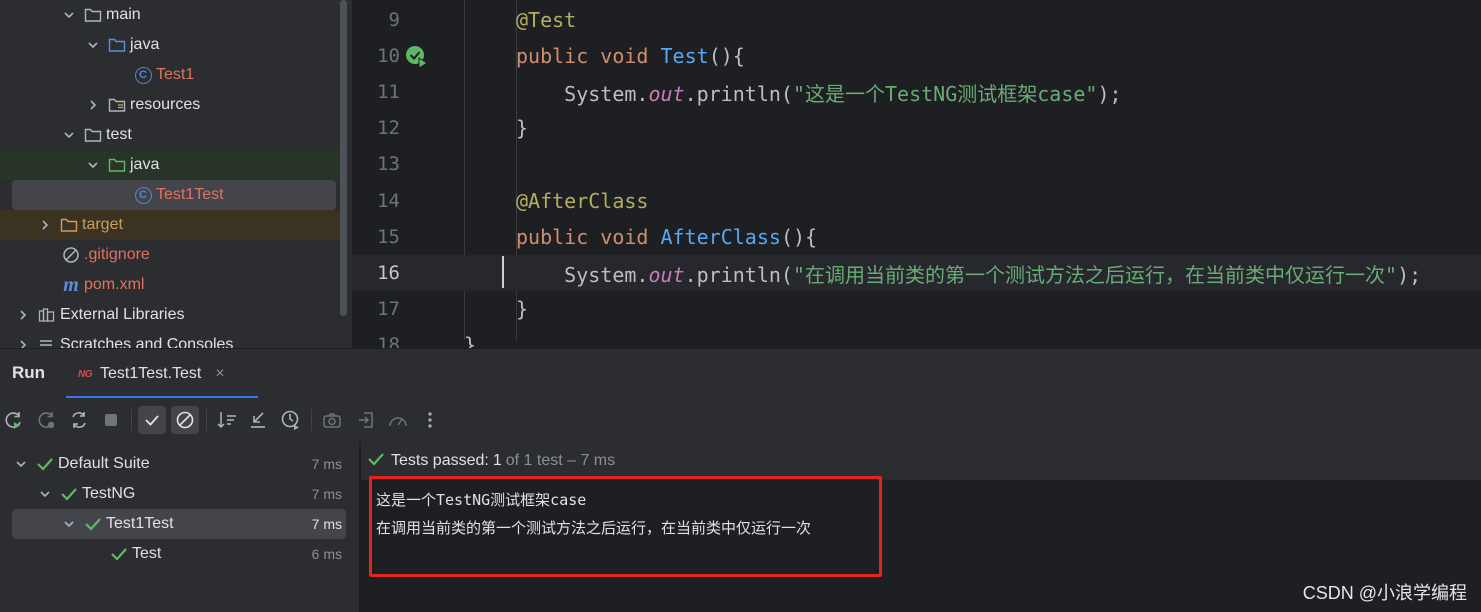 The height and width of the screenshot is (612, 1481). Describe the element at coordinates (388, 56) in the screenshot. I see `line-number: 10` at that location.